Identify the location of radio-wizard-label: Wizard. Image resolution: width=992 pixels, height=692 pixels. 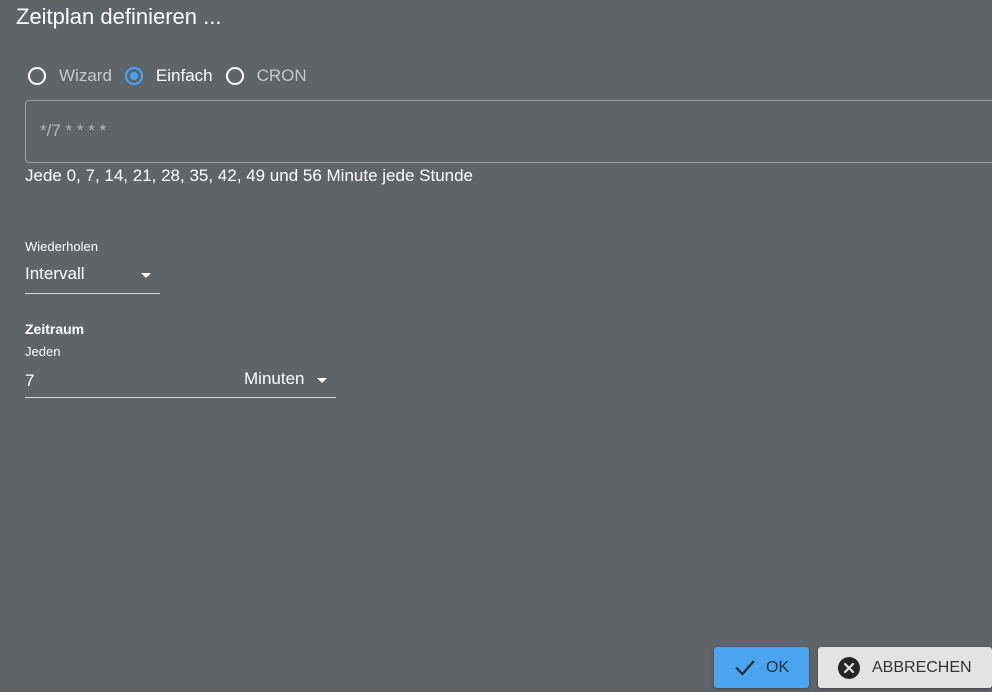
(85, 75).